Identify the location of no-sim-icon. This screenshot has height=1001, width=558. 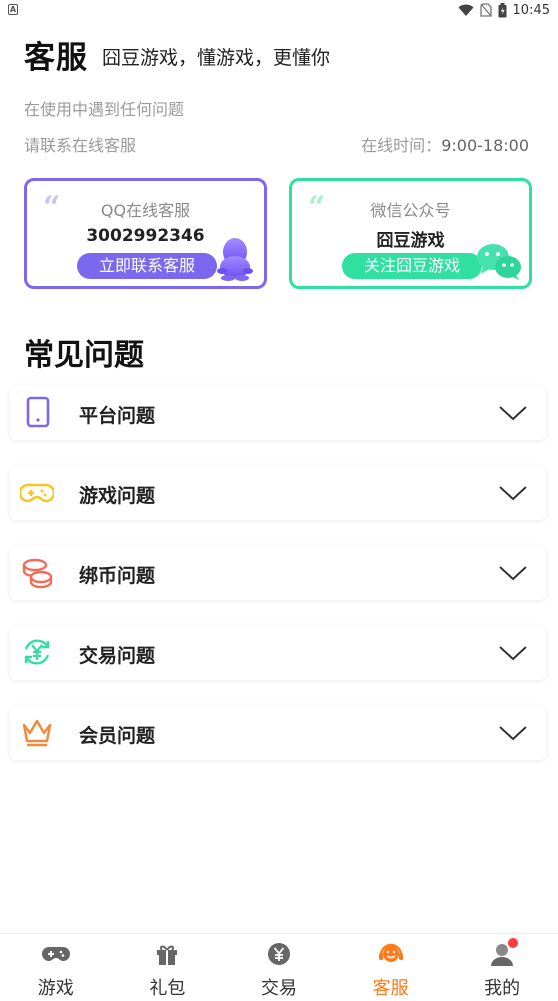
(485, 10).